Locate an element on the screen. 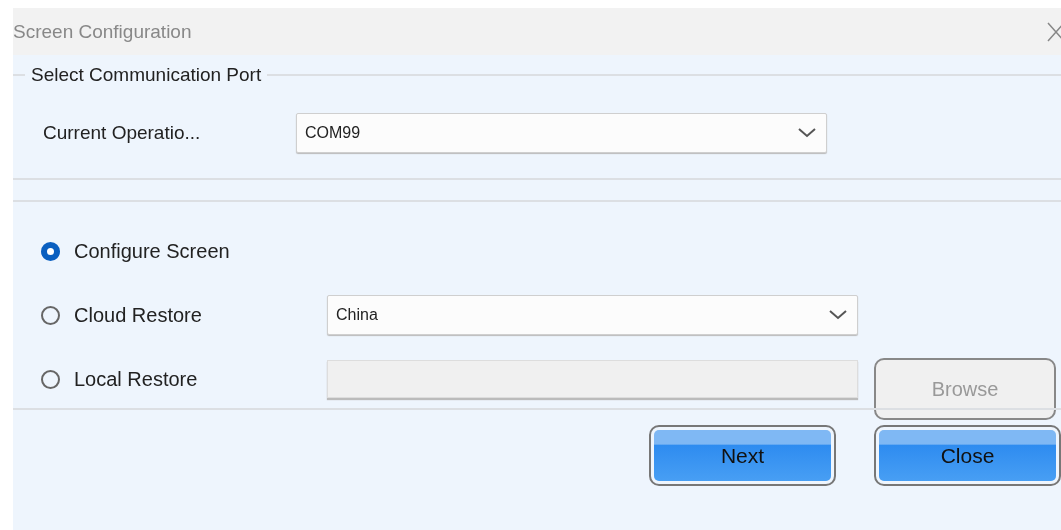 The width and height of the screenshot is (1061, 530). port-dropdown: COM99 is located at coordinates (561, 133).